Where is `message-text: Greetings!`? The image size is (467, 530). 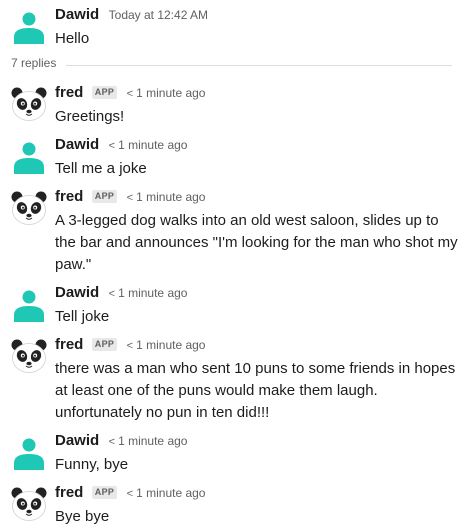 message-text: Greetings! is located at coordinates (90, 116).